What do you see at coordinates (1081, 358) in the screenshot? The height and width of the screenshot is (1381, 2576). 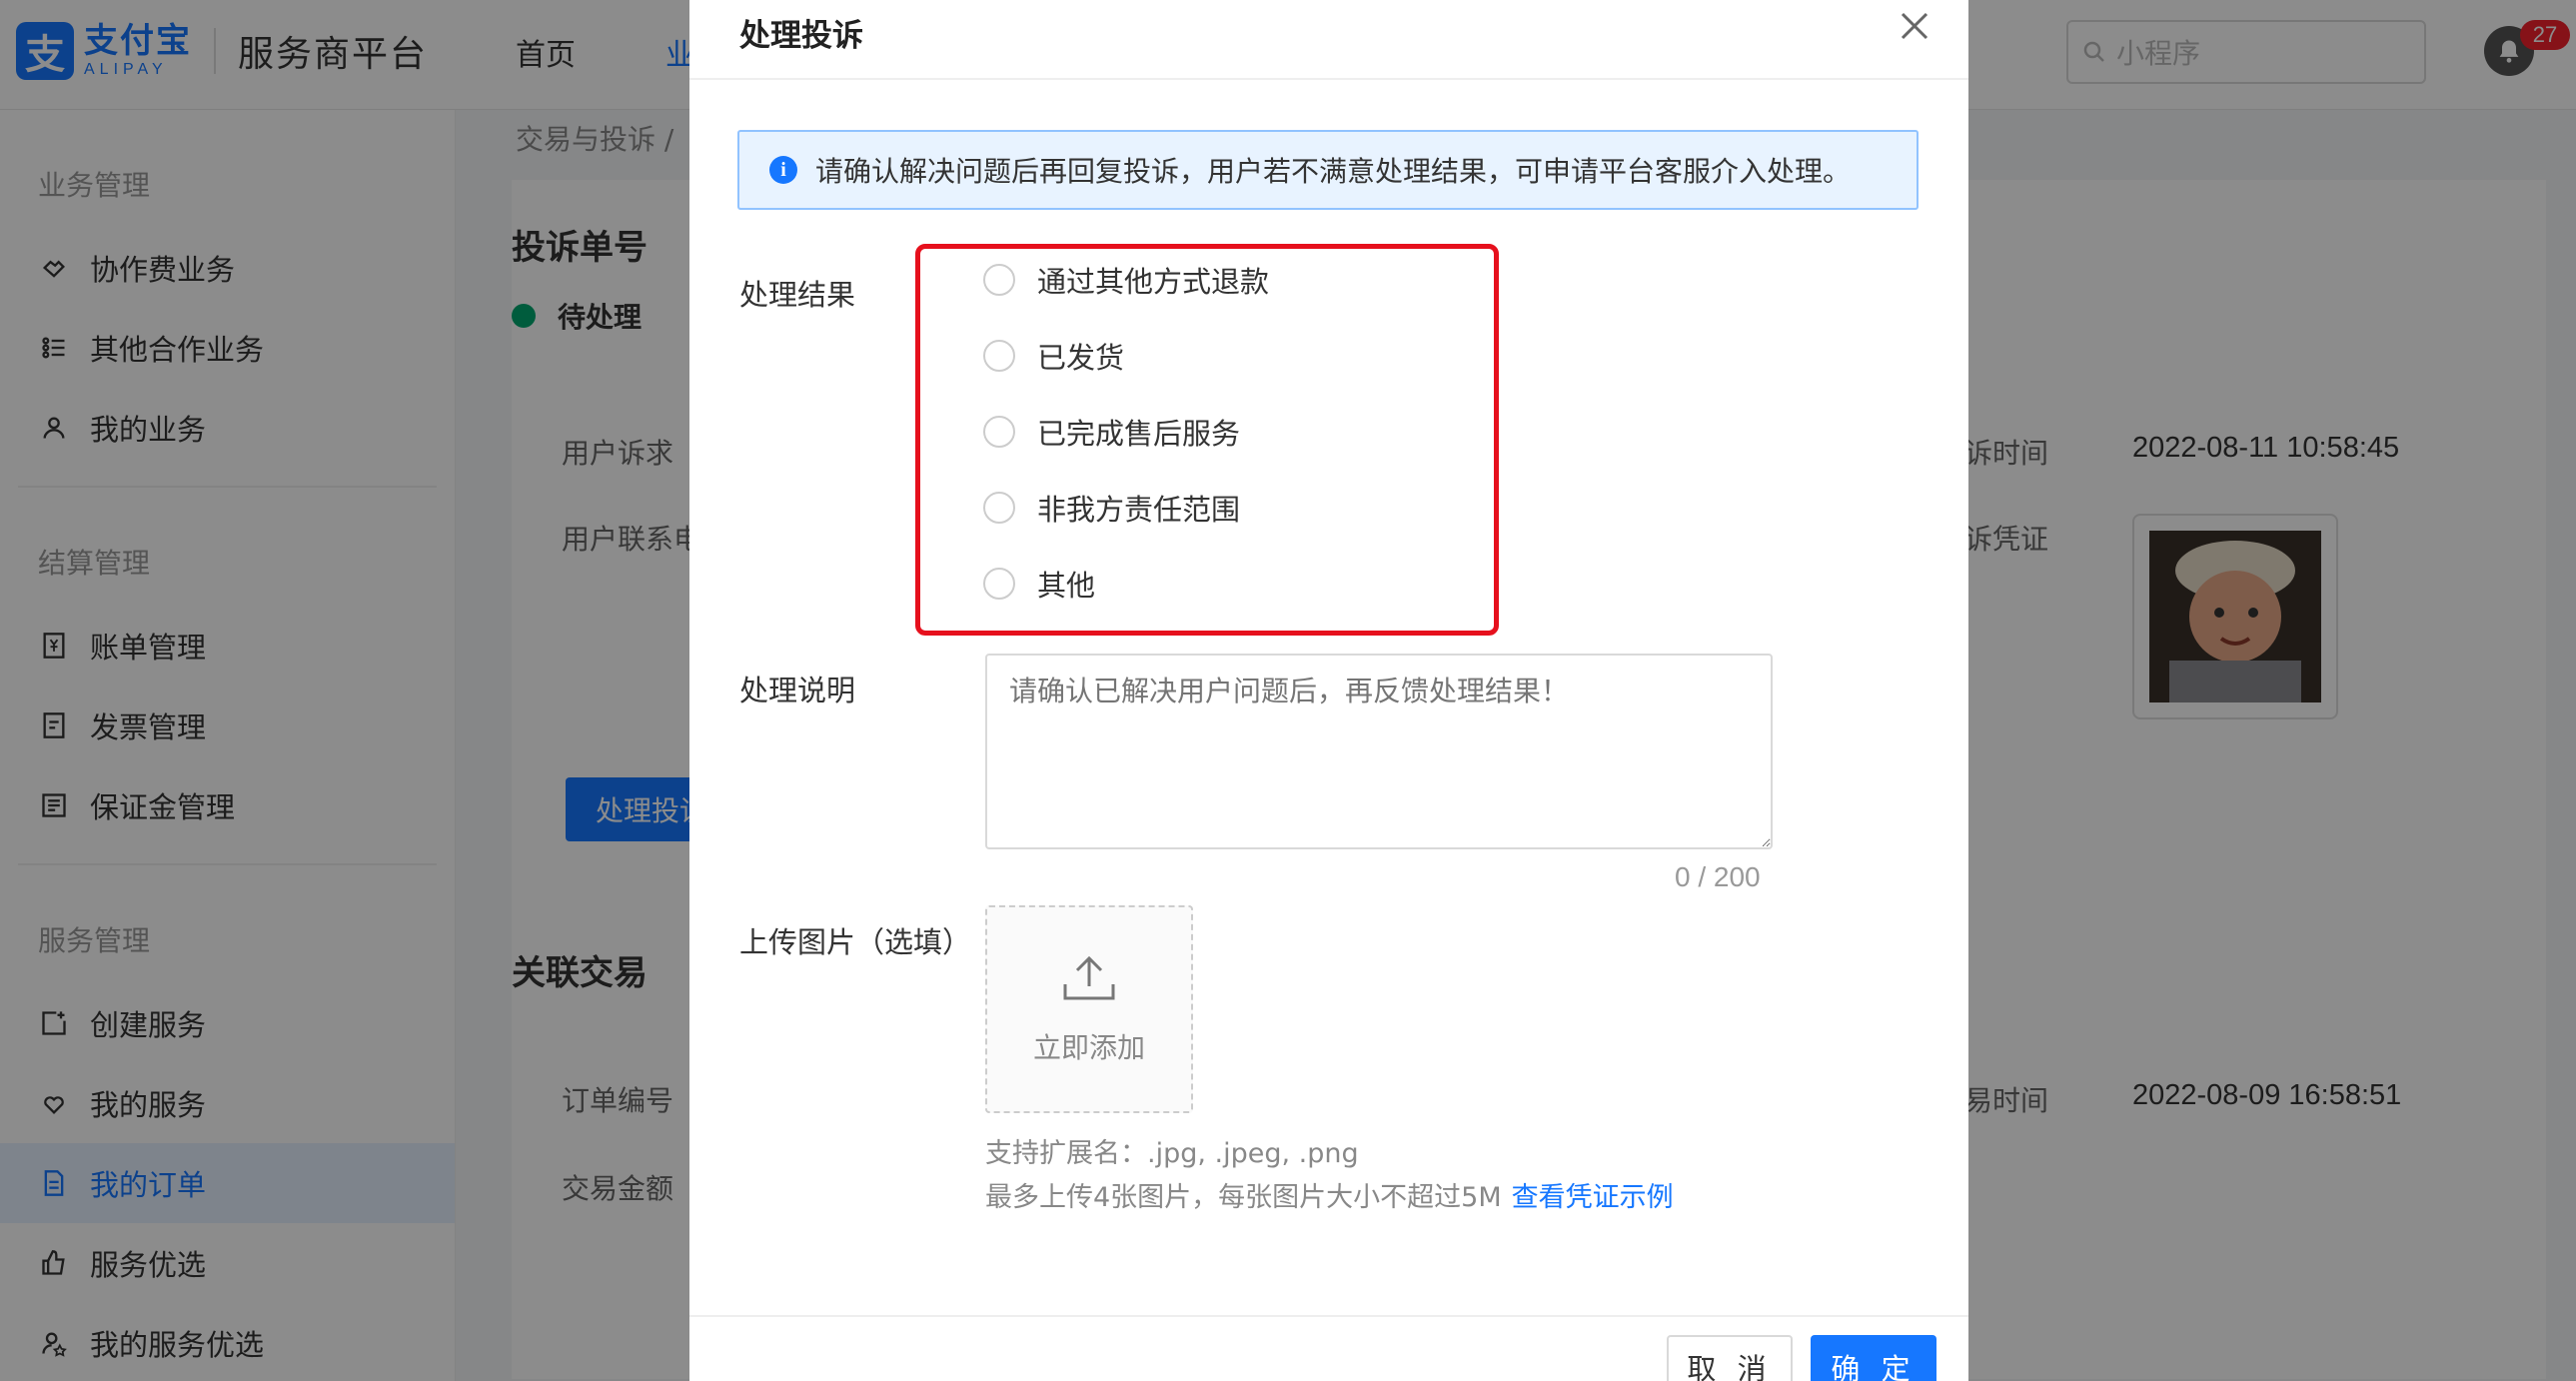 I see `radio-label: 已发货` at bounding box center [1081, 358].